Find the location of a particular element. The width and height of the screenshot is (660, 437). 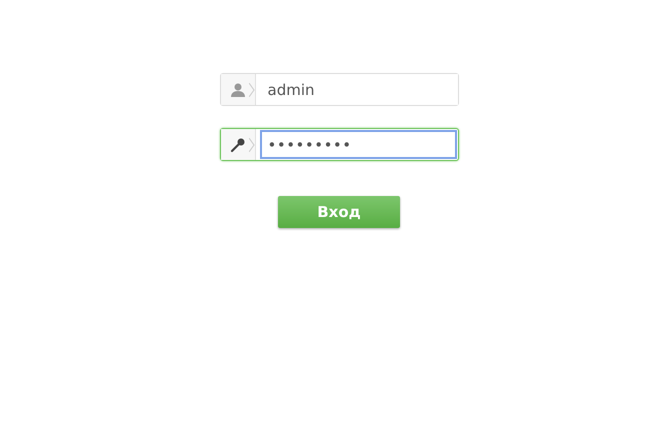

key-icon is located at coordinates (238, 144).